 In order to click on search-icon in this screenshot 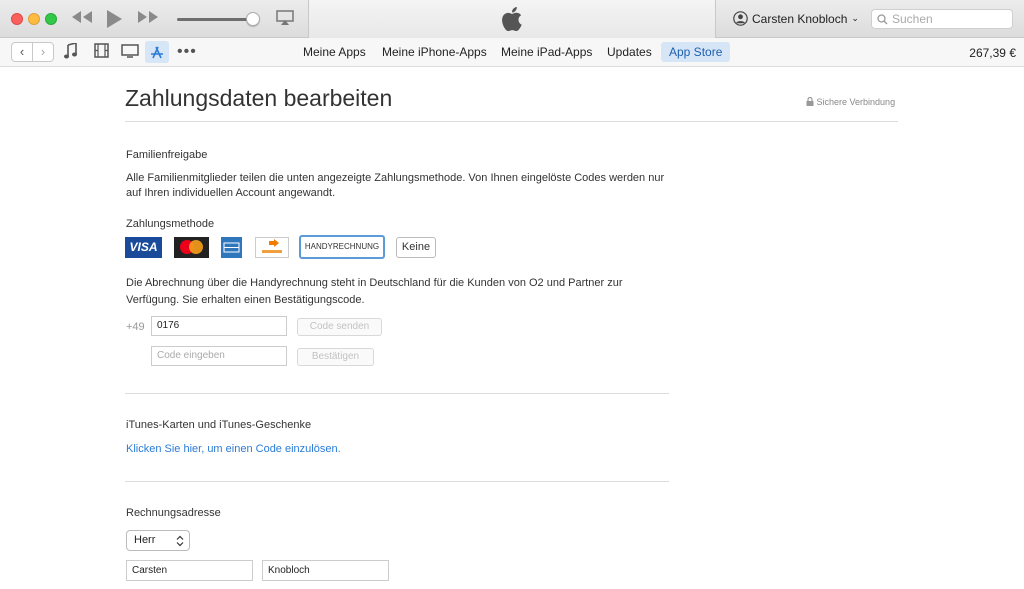, I will do `click(882, 20)`.